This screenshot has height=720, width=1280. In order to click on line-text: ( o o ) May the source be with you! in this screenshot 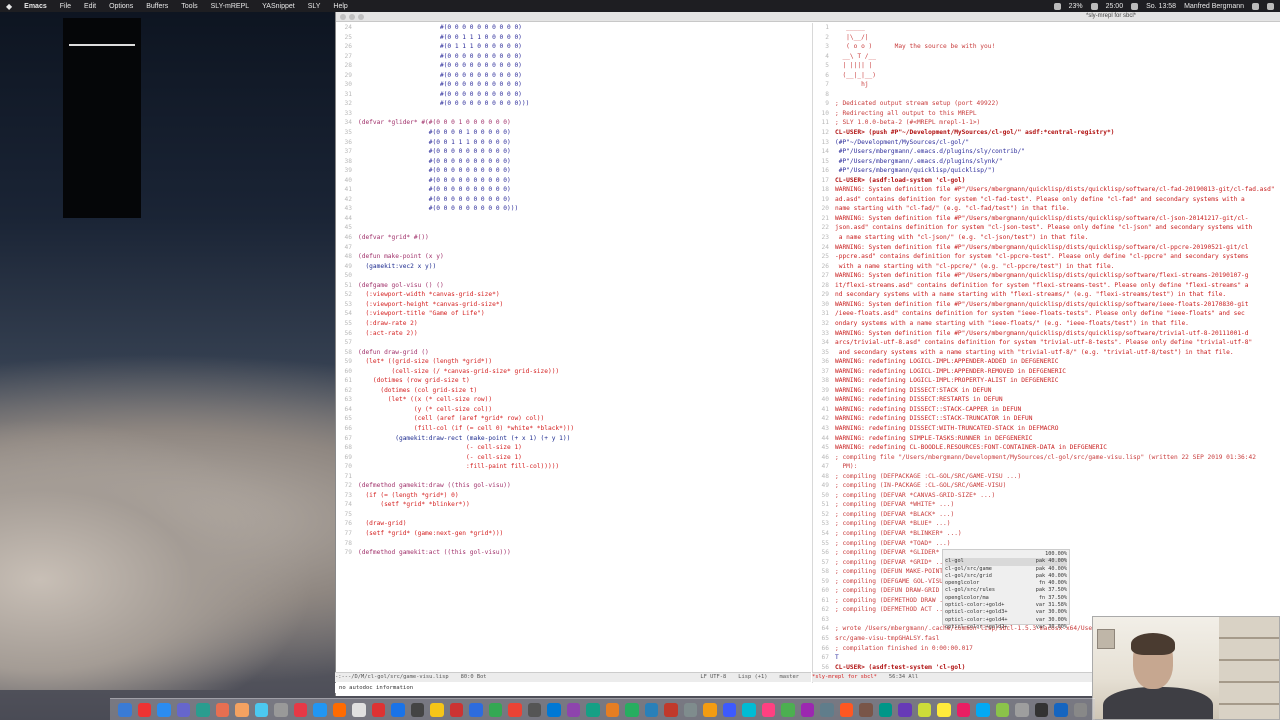, I will do `click(915, 47)`.